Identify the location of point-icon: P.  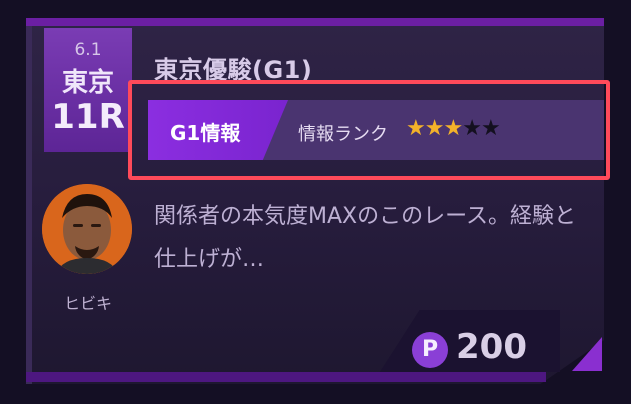
(430, 350).